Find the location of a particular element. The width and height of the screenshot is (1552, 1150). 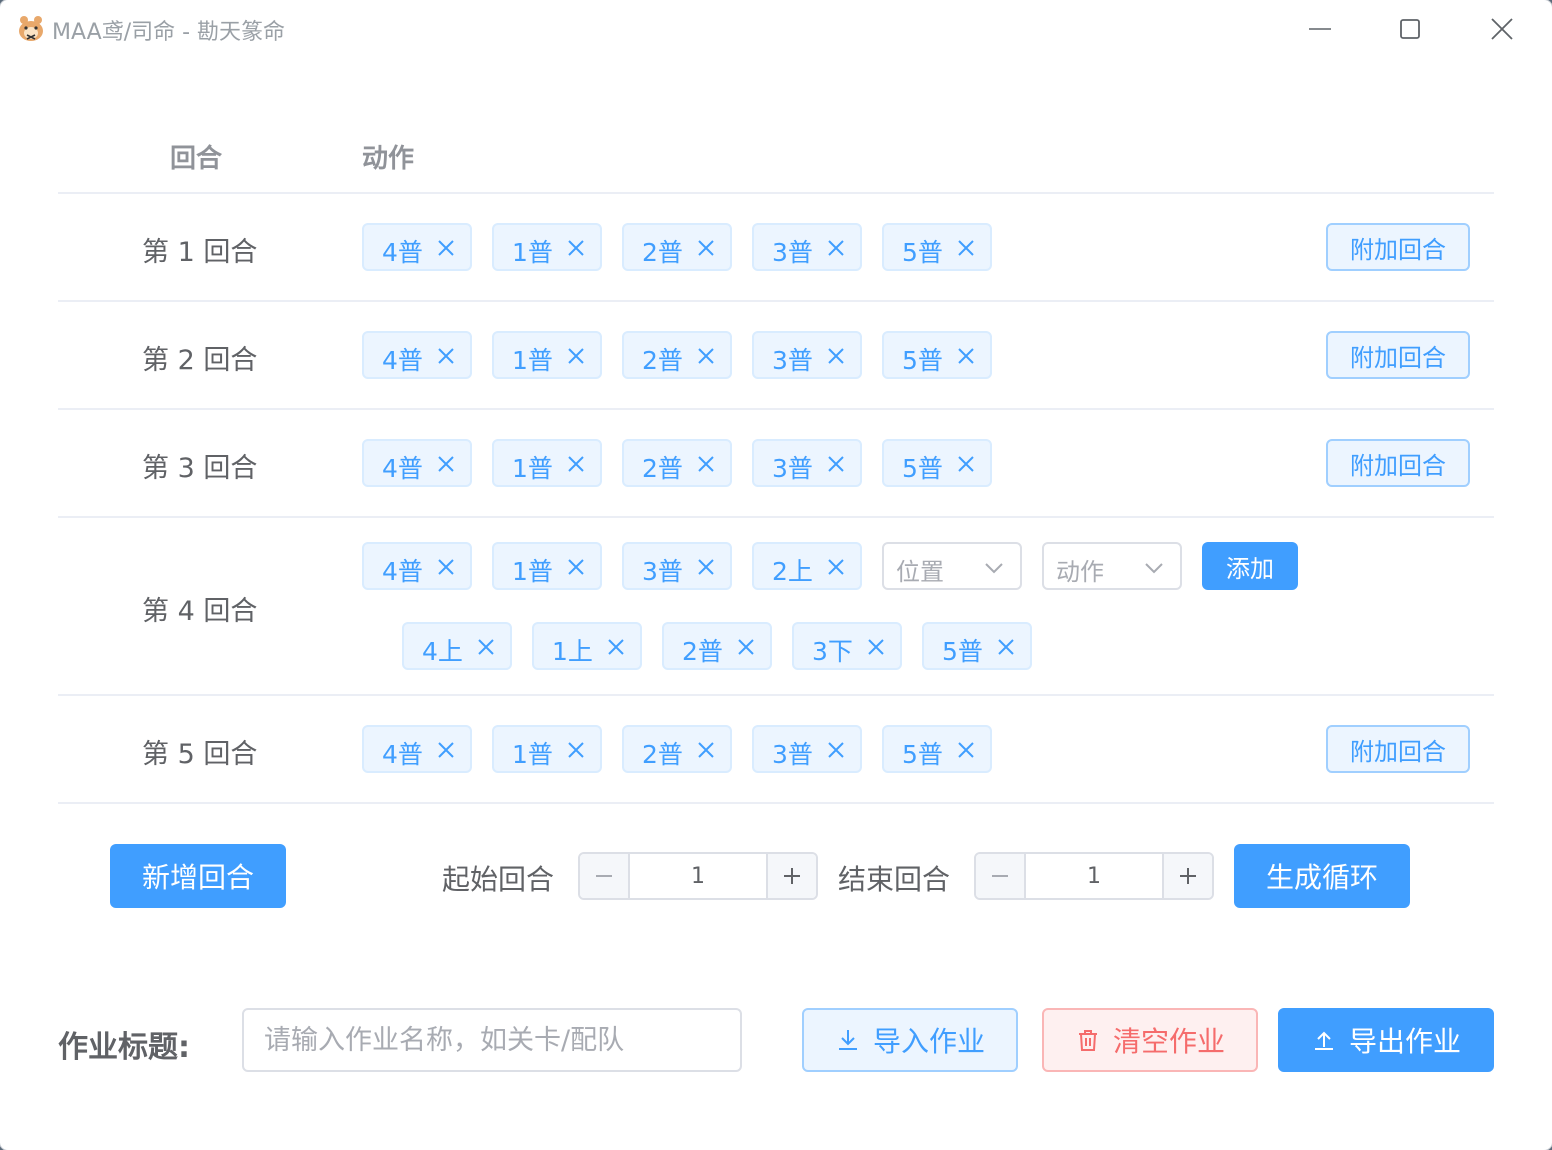

task-title-input is located at coordinates (492, 1040).